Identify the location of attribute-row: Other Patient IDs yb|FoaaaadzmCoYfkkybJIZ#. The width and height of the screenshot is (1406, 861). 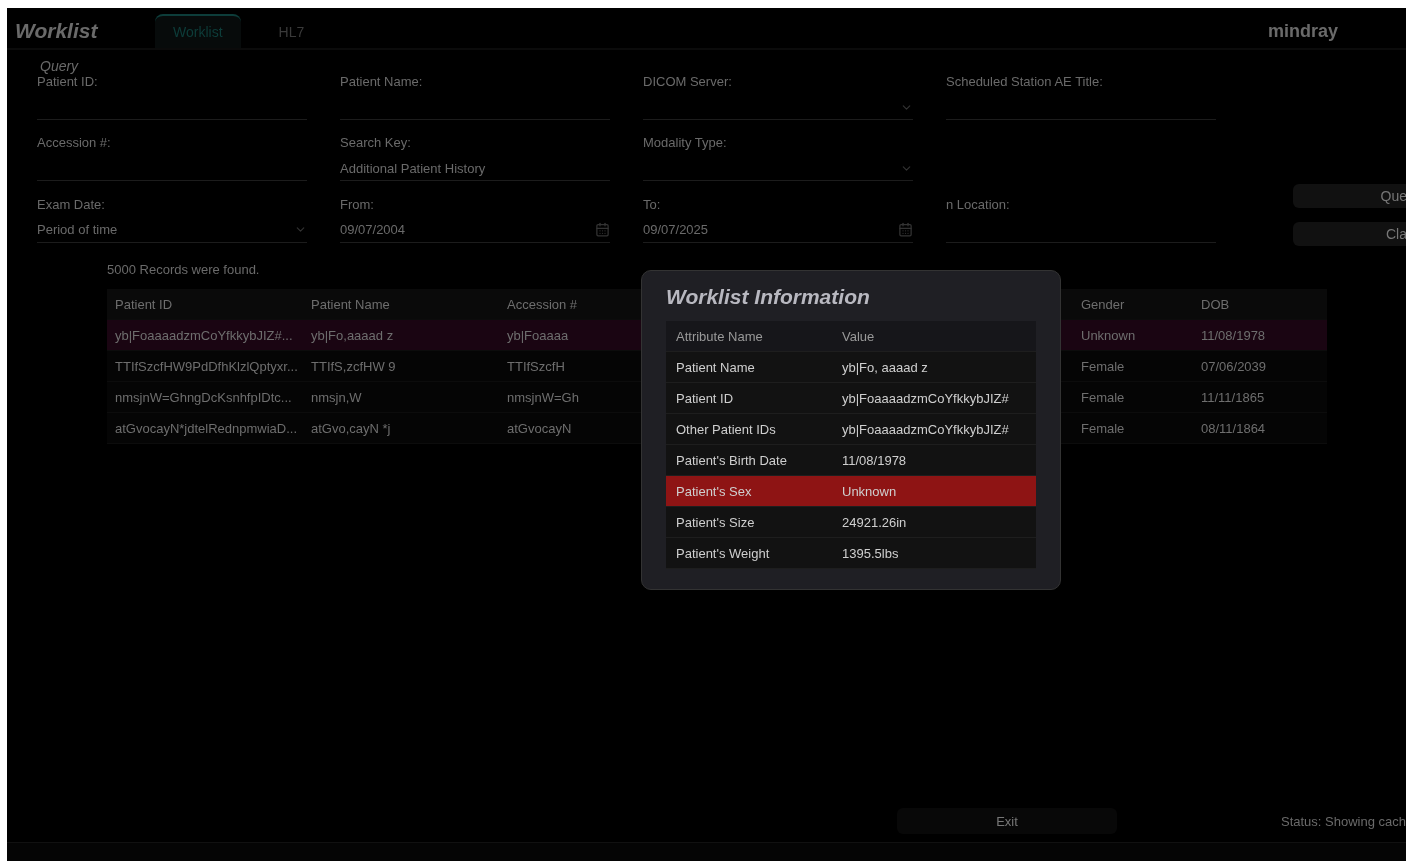
(851, 429).